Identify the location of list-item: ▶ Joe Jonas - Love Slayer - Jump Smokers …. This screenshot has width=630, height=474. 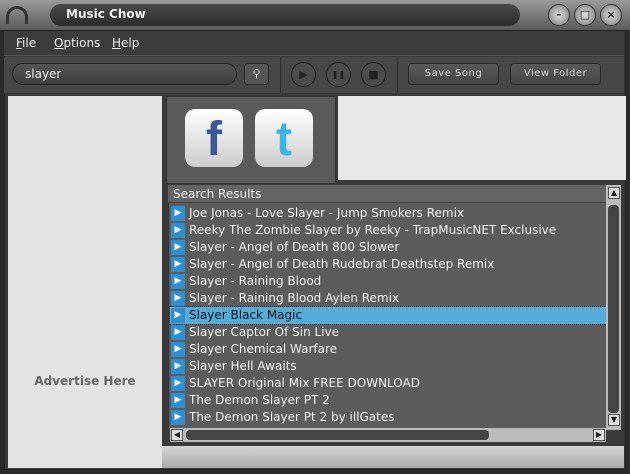
(388, 213).